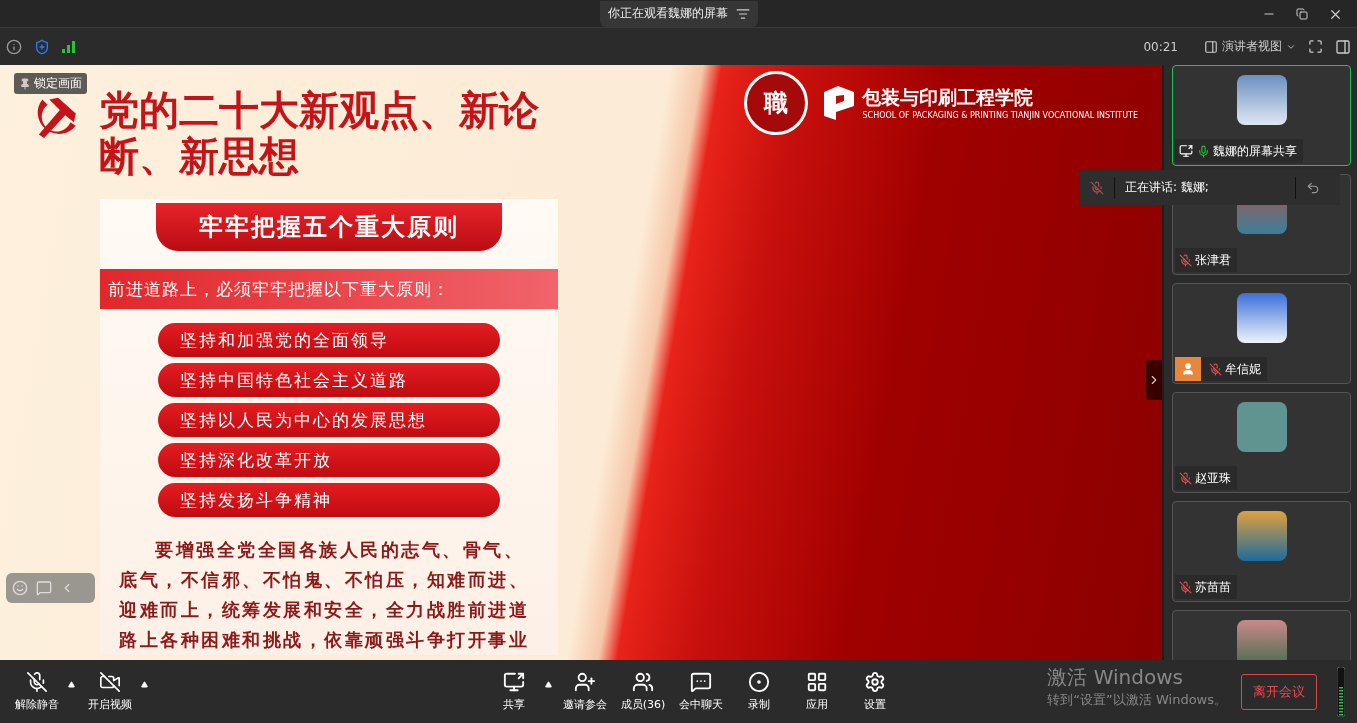  Describe the element at coordinates (1302, 14) in the screenshot. I see `restore-icon` at that location.